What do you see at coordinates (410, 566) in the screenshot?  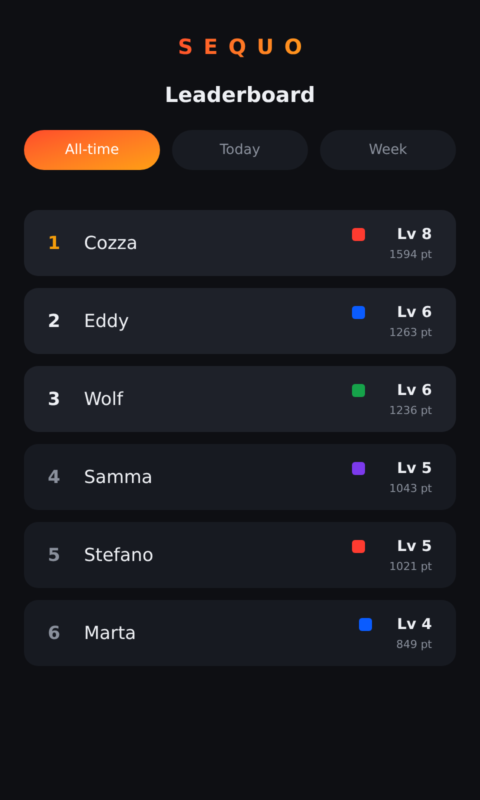 I see `player-points: 1021 pt` at bounding box center [410, 566].